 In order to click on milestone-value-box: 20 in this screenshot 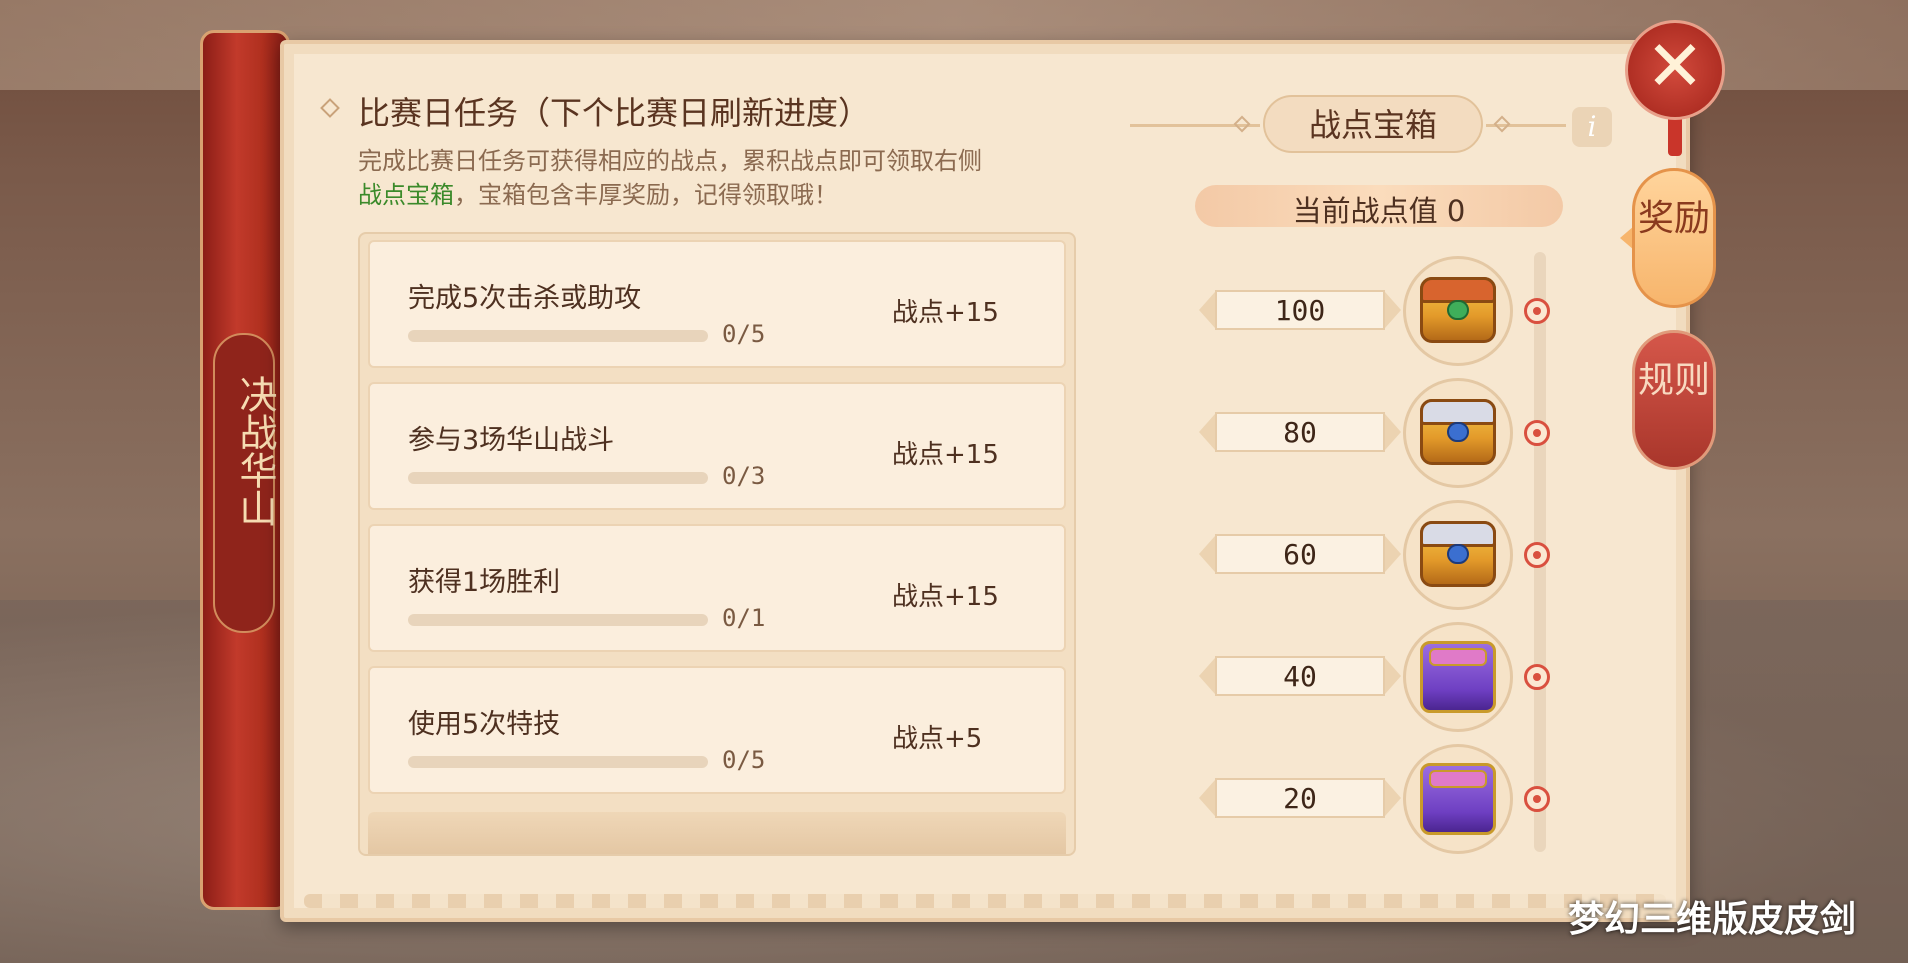, I will do `click(1300, 798)`.